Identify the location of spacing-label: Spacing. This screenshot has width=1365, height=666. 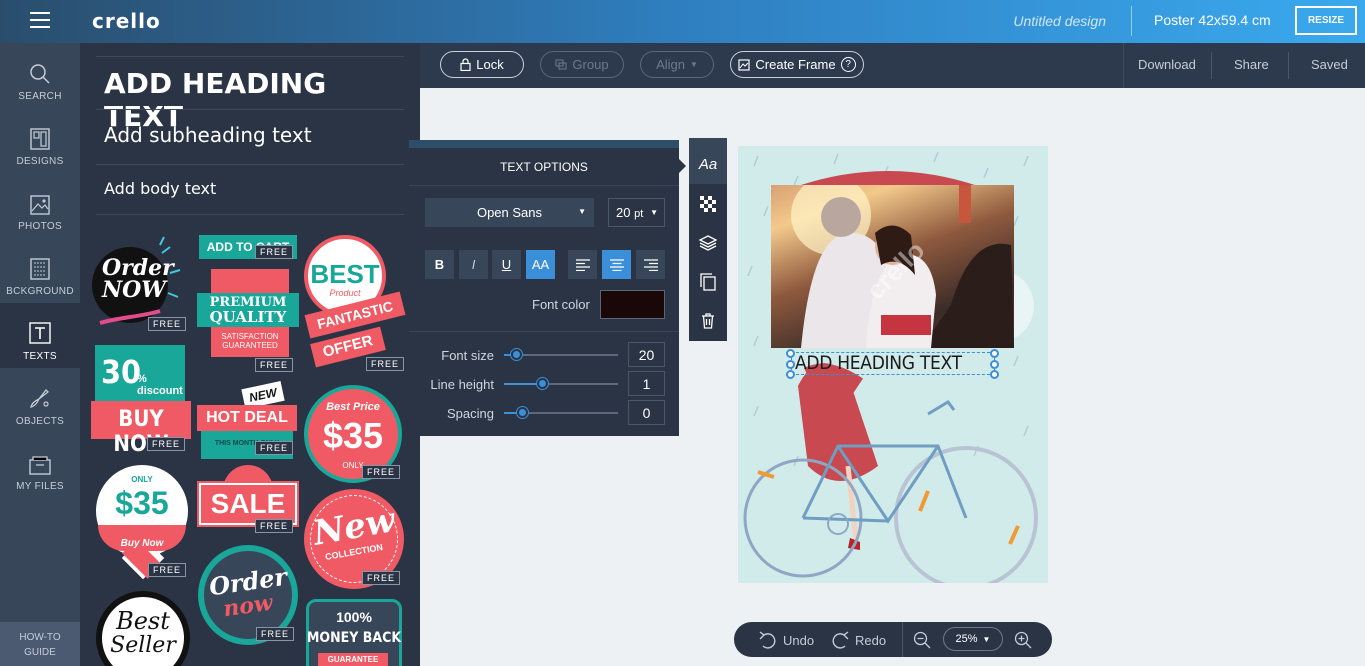
(470, 413).